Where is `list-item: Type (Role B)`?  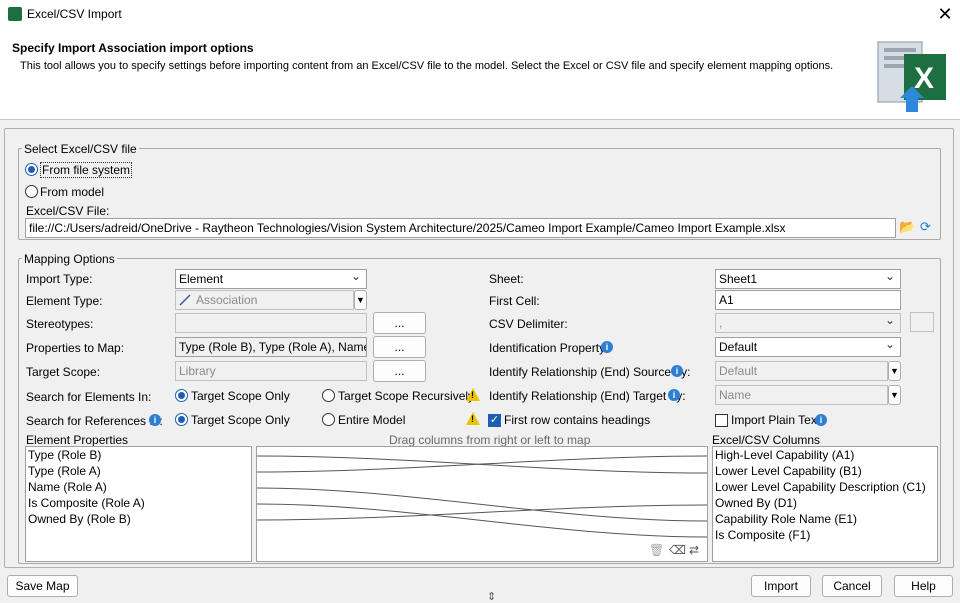
list-item: Type (Role B) is located at coordinates (138, 455).